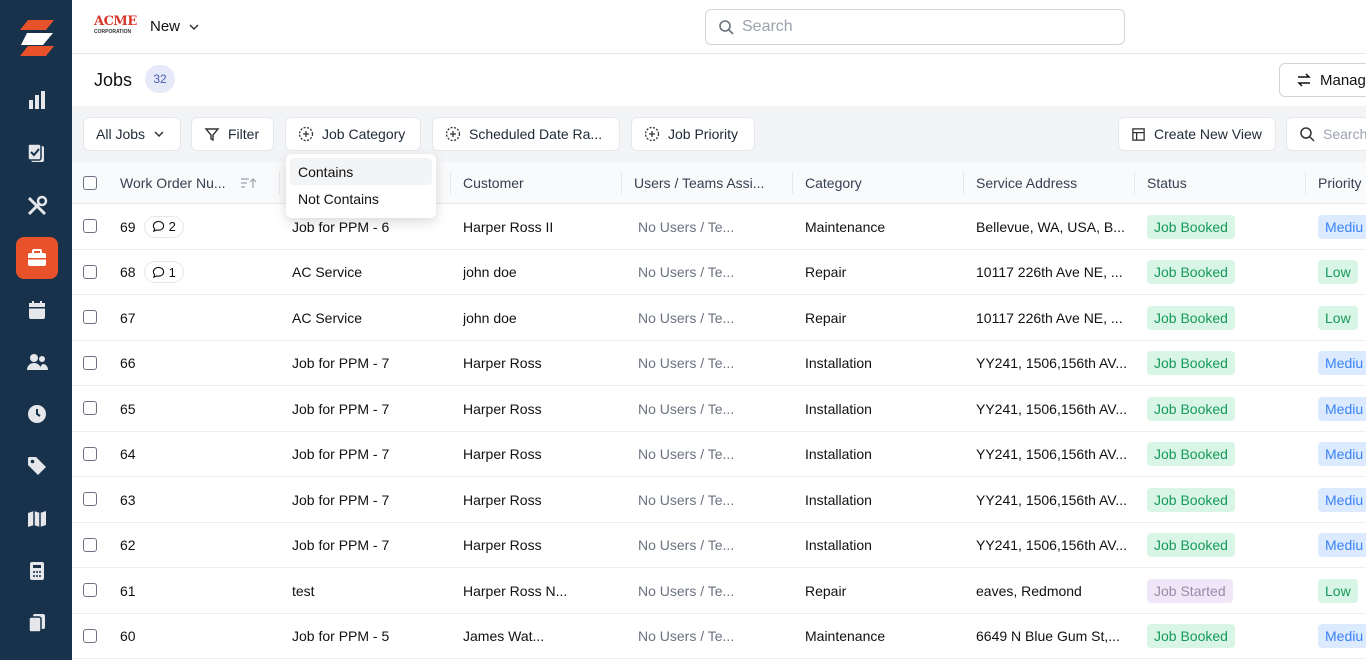 Image resolution: width=1366 pixels, height=660 pixels. I want to click on page-title: Jobs, so click(113, 80).